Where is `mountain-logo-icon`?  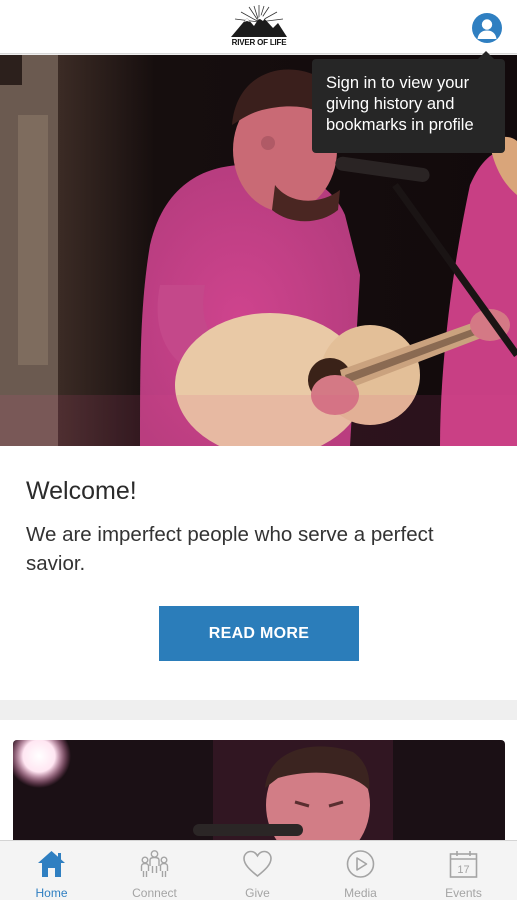
mountain-logo-icon is located at coordinates (259, 21).